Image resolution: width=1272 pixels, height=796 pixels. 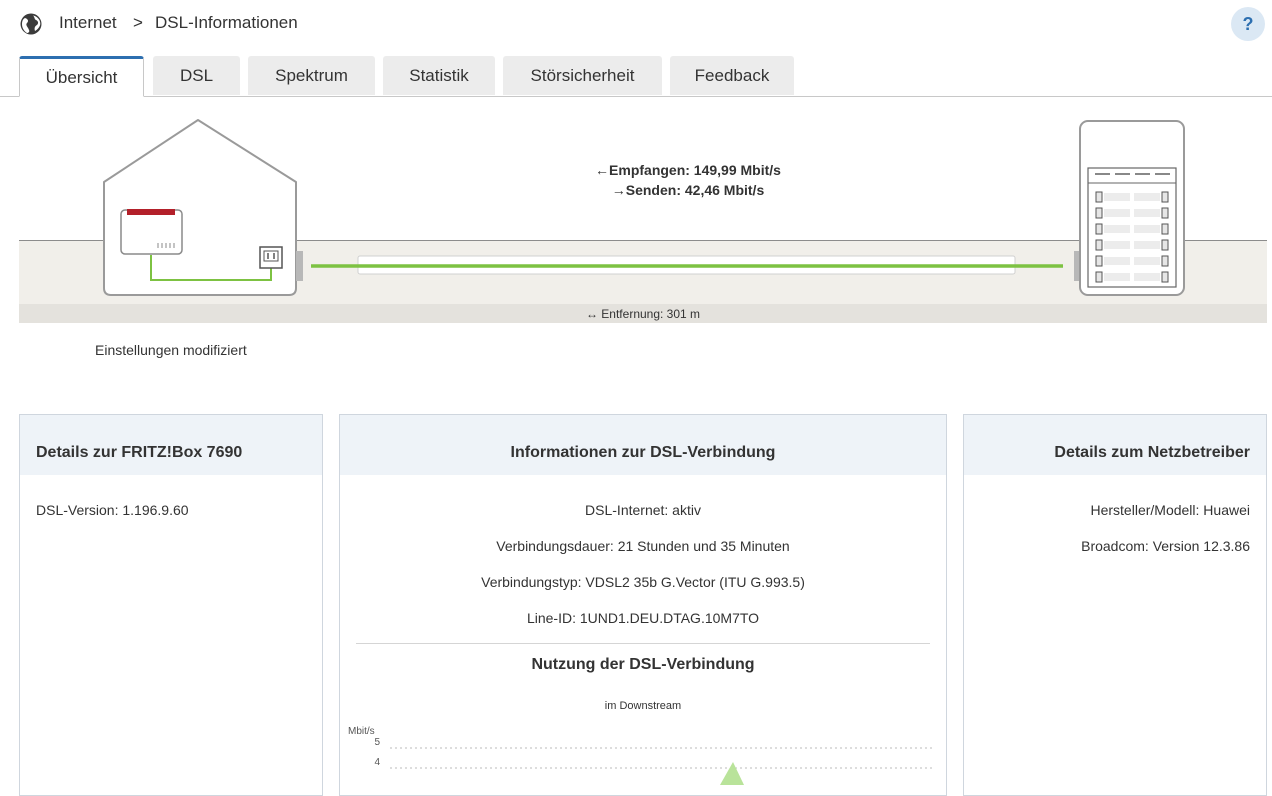 I want to click on tab-spektrum: Spektrum, so click(x=311, y=75).